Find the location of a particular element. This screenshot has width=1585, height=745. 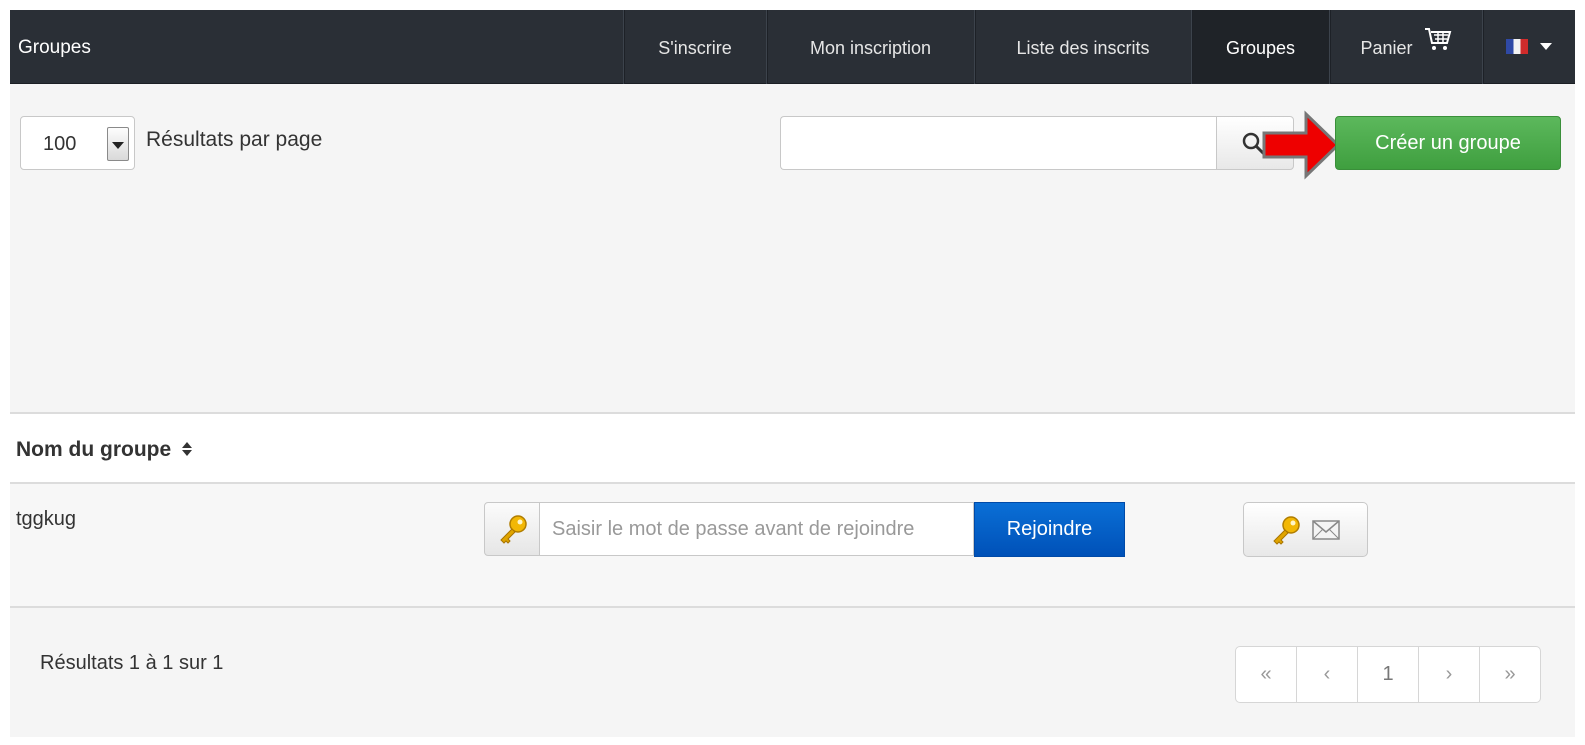

pagination-next: › is located at coordinates (1449, 674).